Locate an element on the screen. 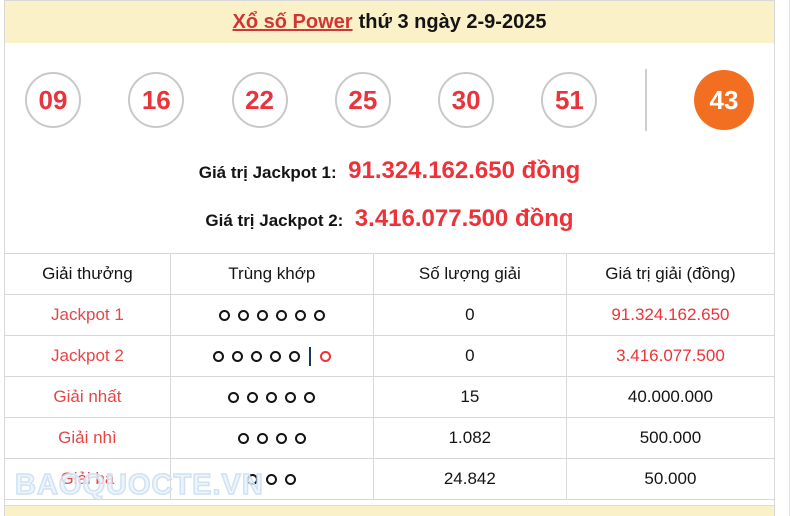 The width and height of the screenshot is (790, 516). header-bar: Xổ số Power thứ 3 ngày 2-9-2025 is located at coordinates (389, 22).